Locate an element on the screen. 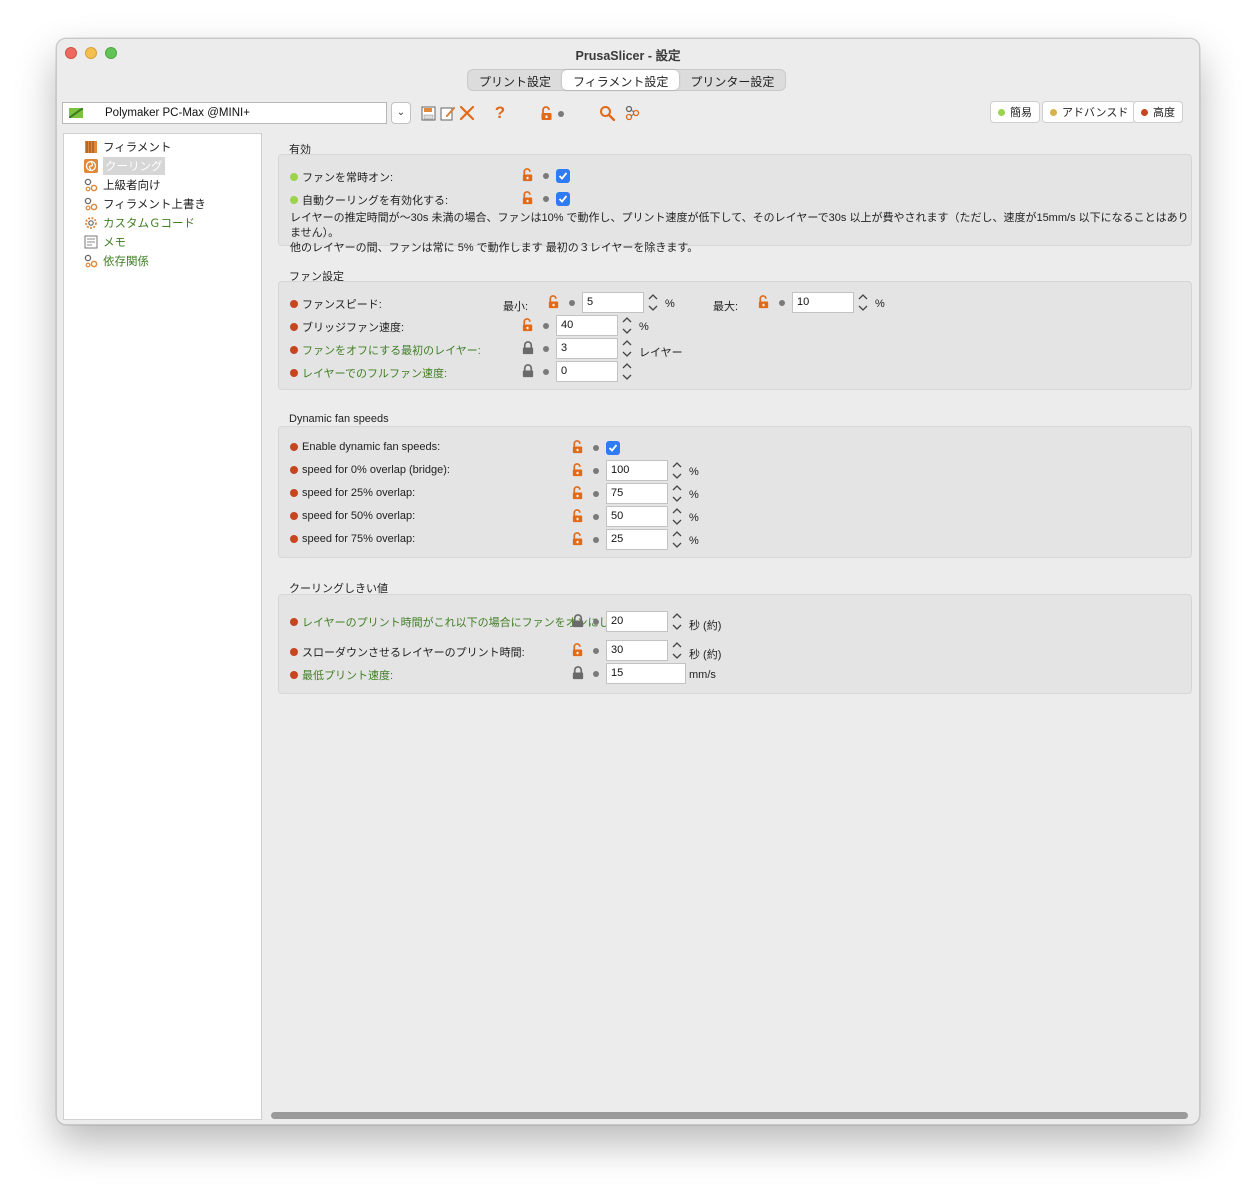 Image resolution: width=1256 pixels, height=1200 pixels. horizontal-scrollbar is located at coordinates (729, 1115).